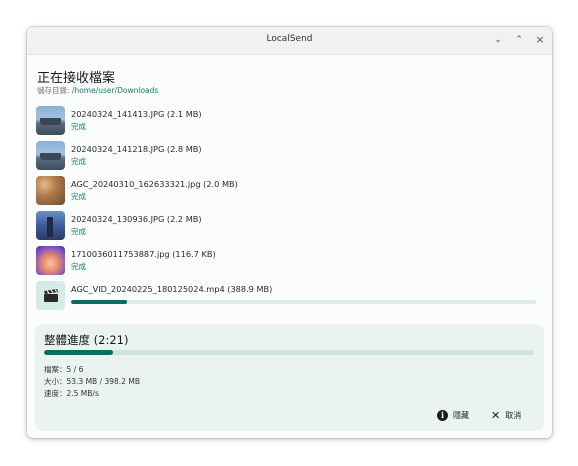  Describe the element at coordinates (289, 191) in the screenshot. I see `file-item: AGC_20240310_162633321.jpg (2.0 MB) 完成` at that location.